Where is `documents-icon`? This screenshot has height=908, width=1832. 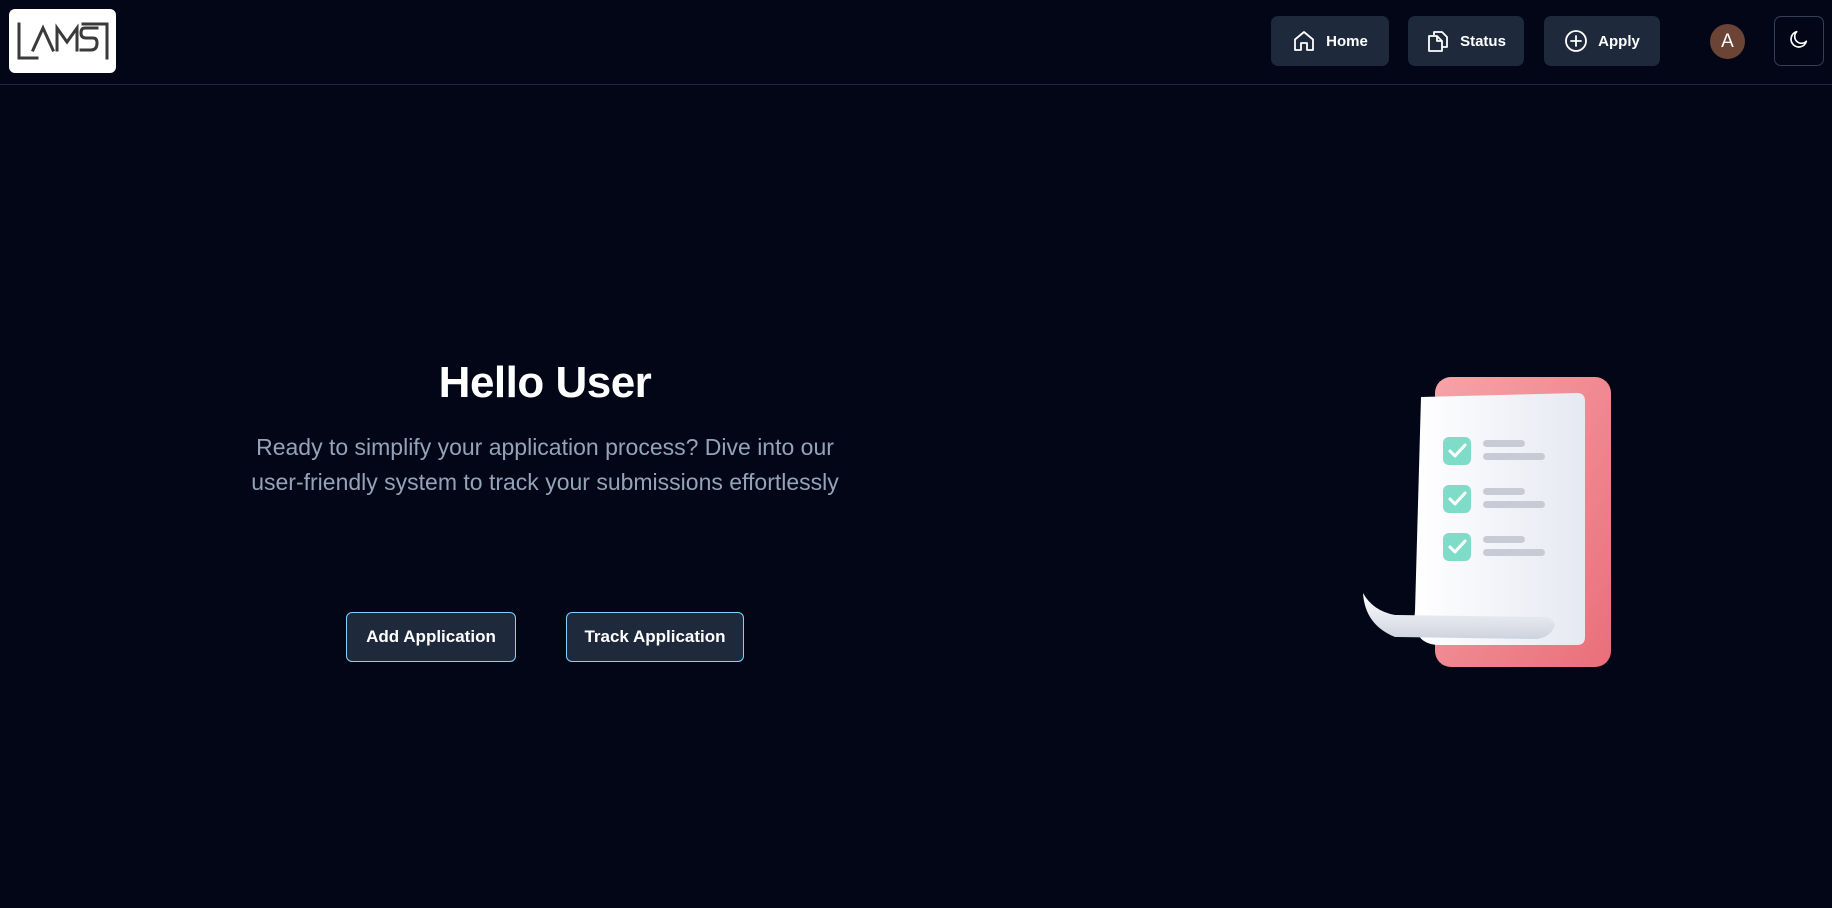 documents-icon is located at coordinates (1438, 41).